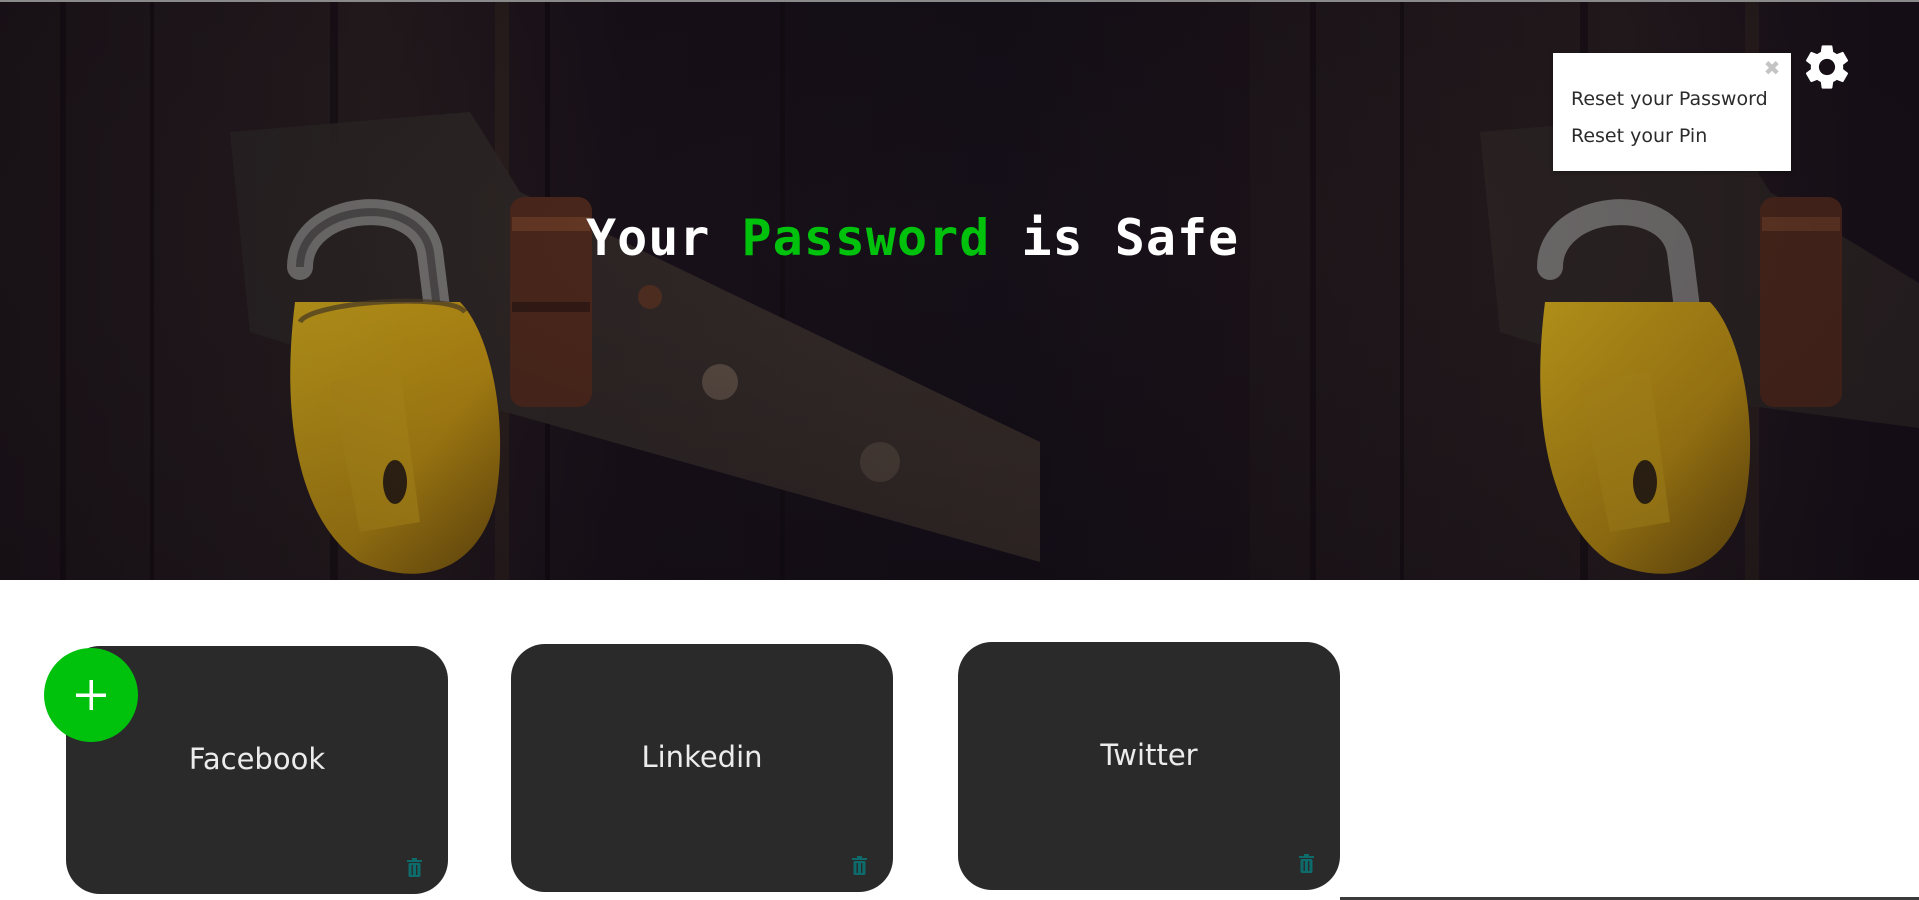  Describe the element at coordinates (1772, 68) in the screenshot. I see `close-icon: ✖` at that location.